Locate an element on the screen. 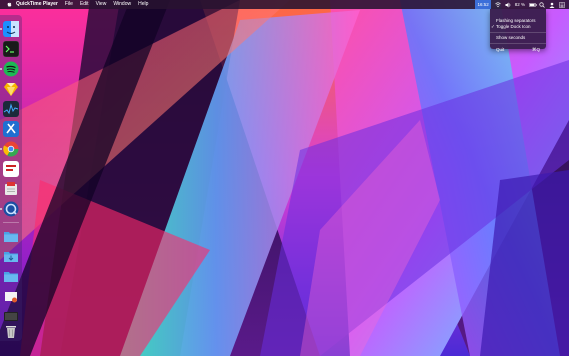 This screenshot has width=569, height=356. menu-item-label: Quit is located at coordinates (500, 49).